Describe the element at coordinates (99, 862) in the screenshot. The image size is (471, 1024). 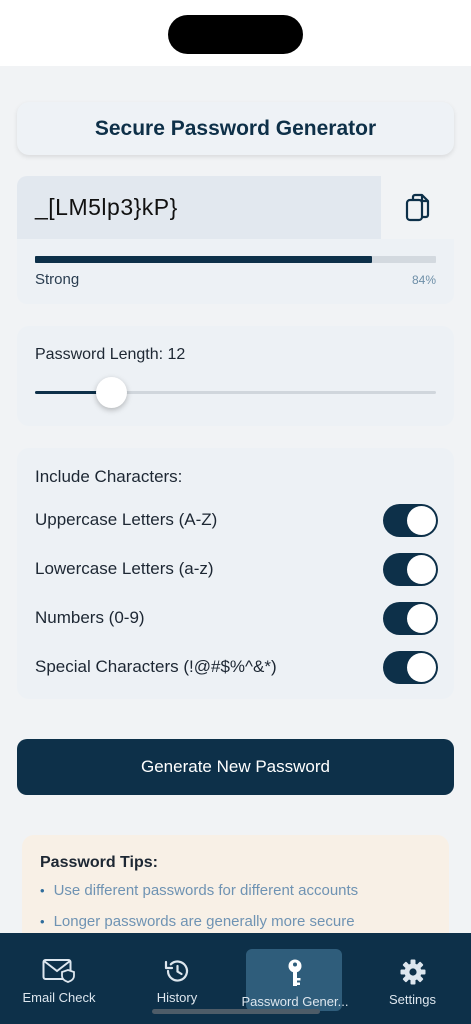
I see `tips-heading: Password Tips:` at that location.